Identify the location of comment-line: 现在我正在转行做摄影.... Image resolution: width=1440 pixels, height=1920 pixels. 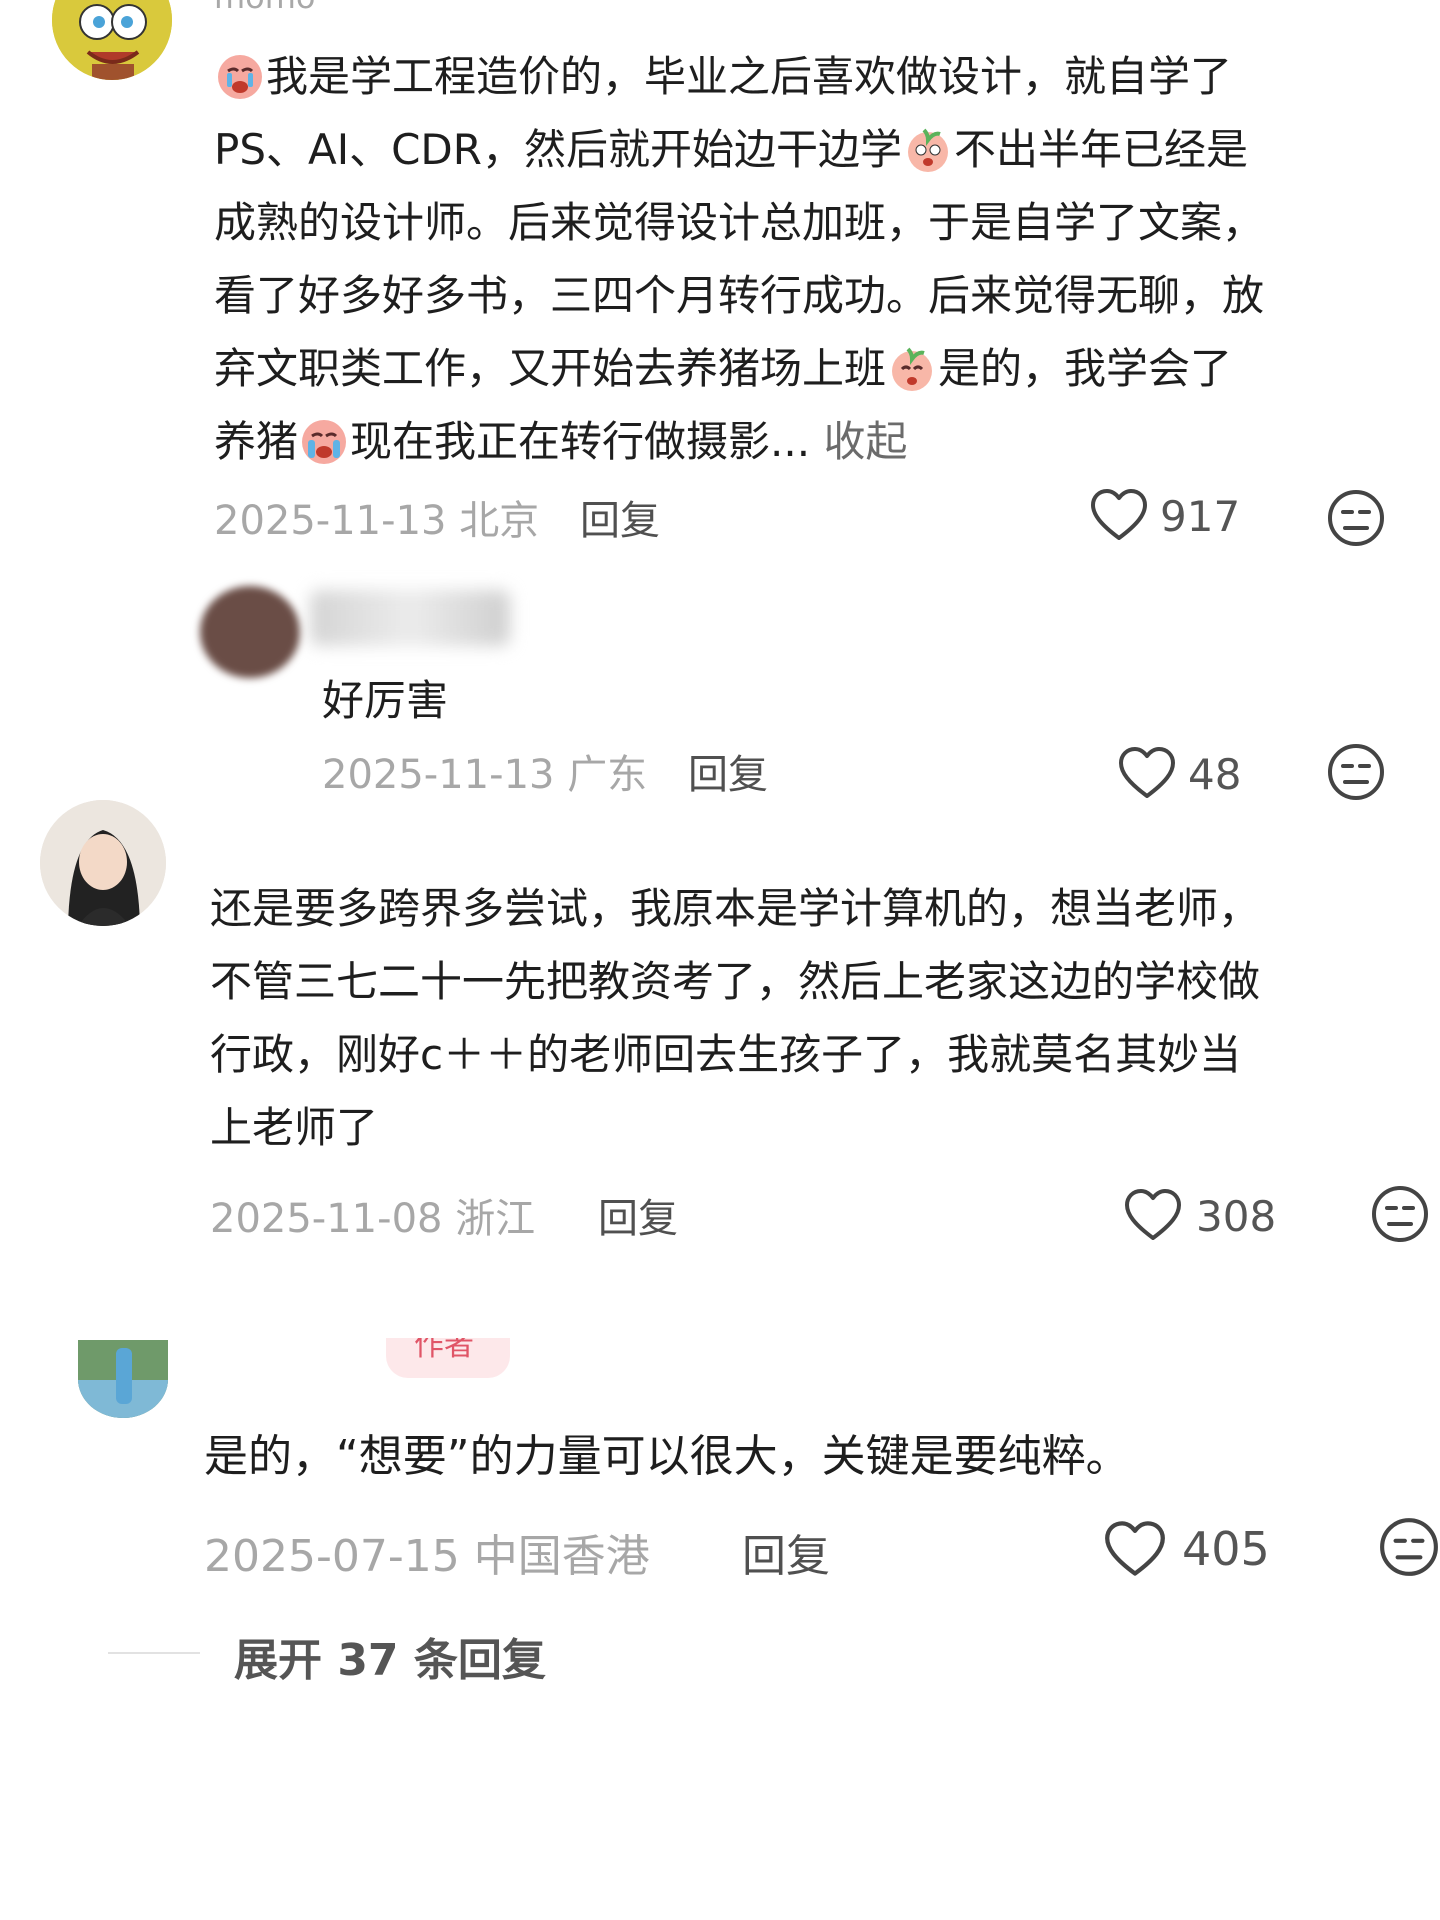
(580, 441).